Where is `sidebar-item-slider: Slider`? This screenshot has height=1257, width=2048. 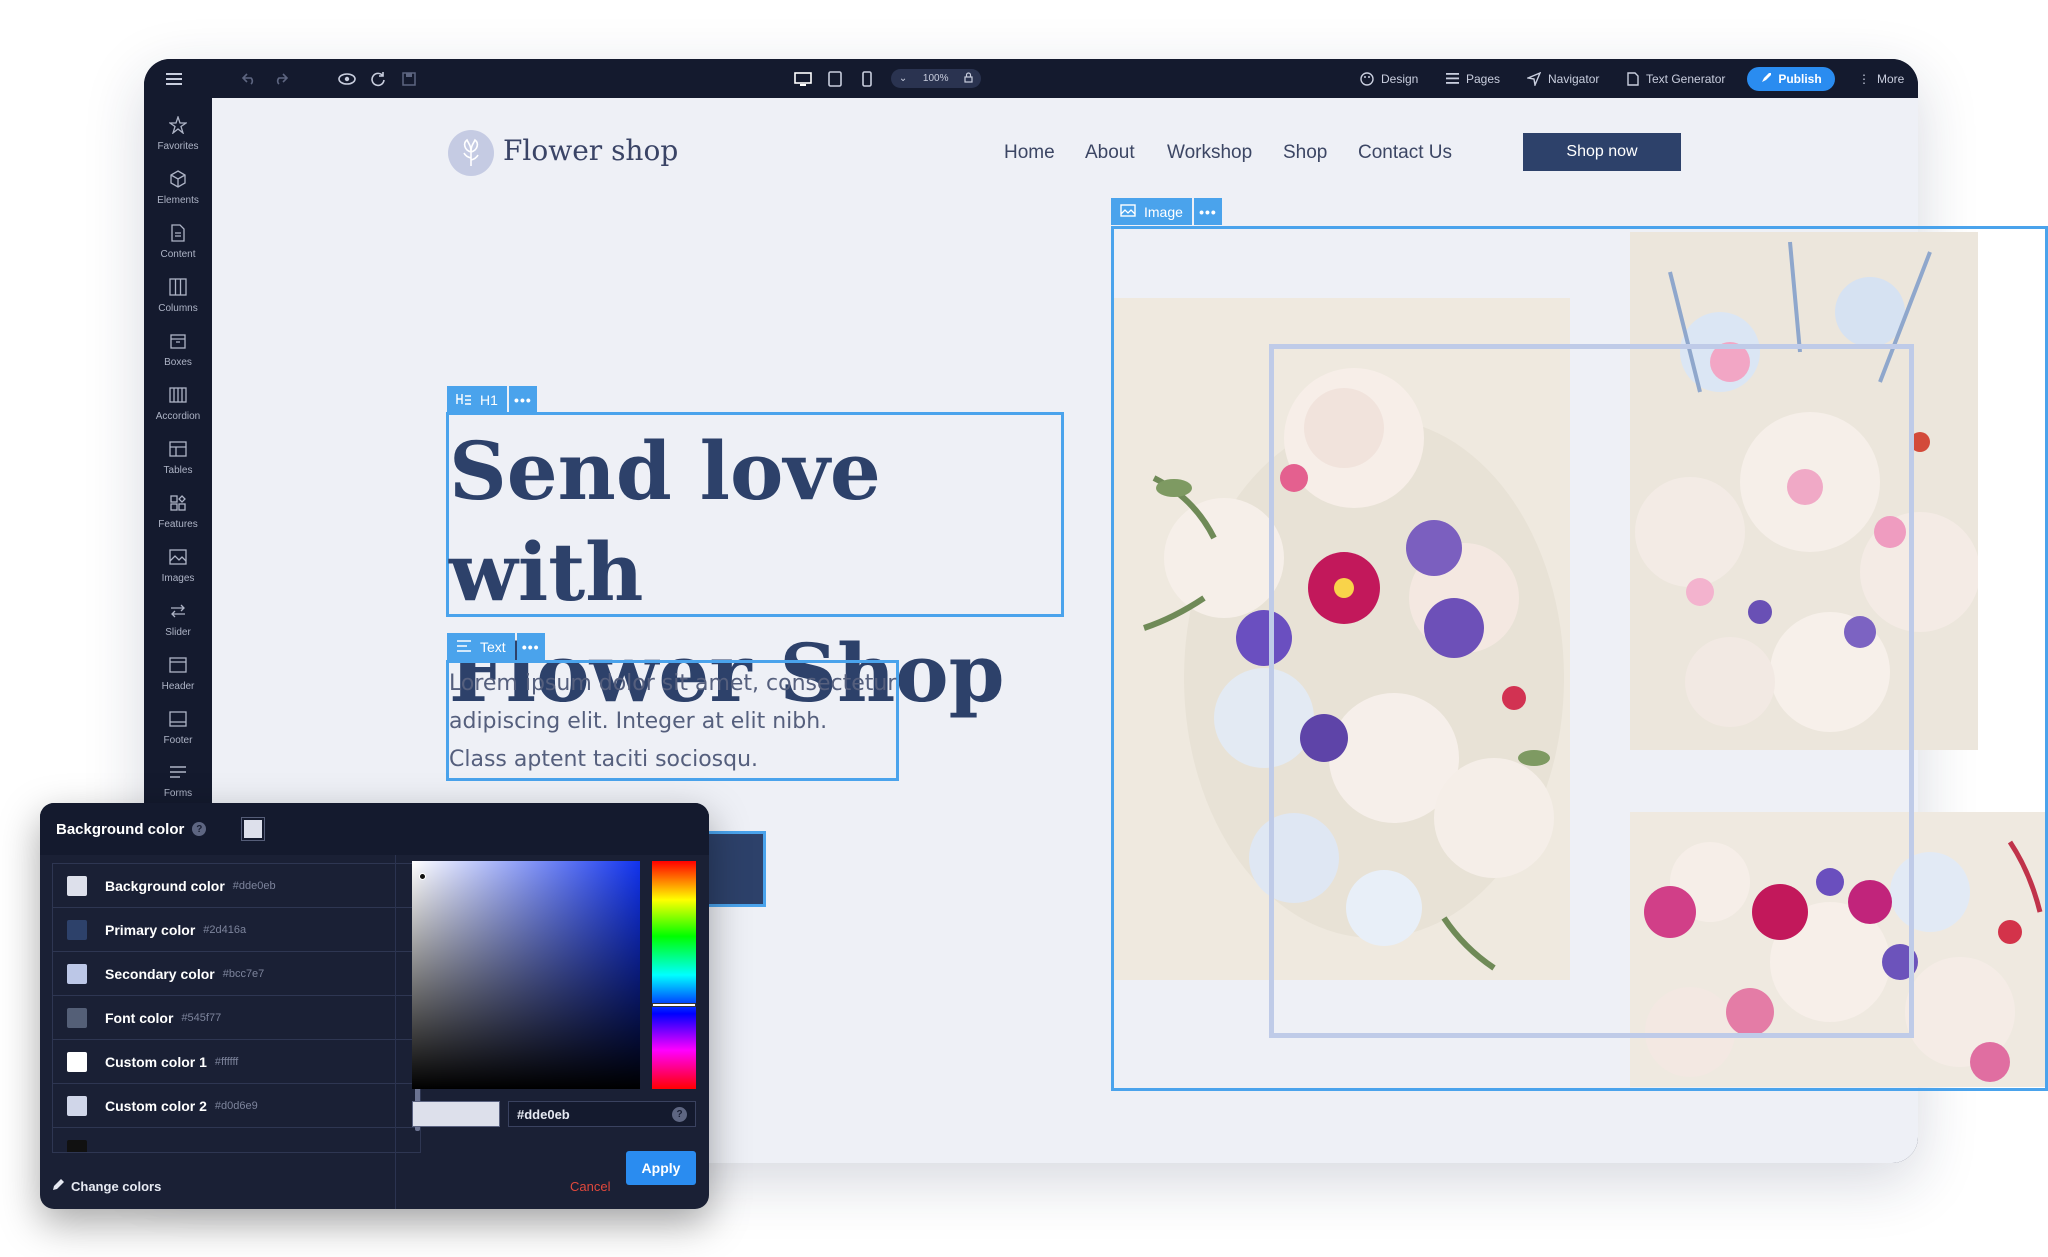
sidebar-item-slider: Slider is located at coordinates (178, 620).